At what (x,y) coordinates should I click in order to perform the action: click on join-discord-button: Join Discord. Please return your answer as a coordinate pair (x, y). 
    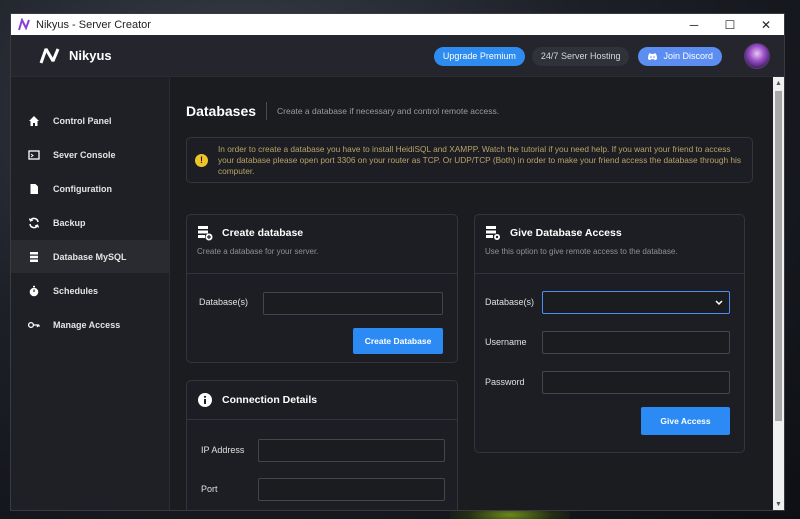
    Looking at the image, I should click on (680, 56).